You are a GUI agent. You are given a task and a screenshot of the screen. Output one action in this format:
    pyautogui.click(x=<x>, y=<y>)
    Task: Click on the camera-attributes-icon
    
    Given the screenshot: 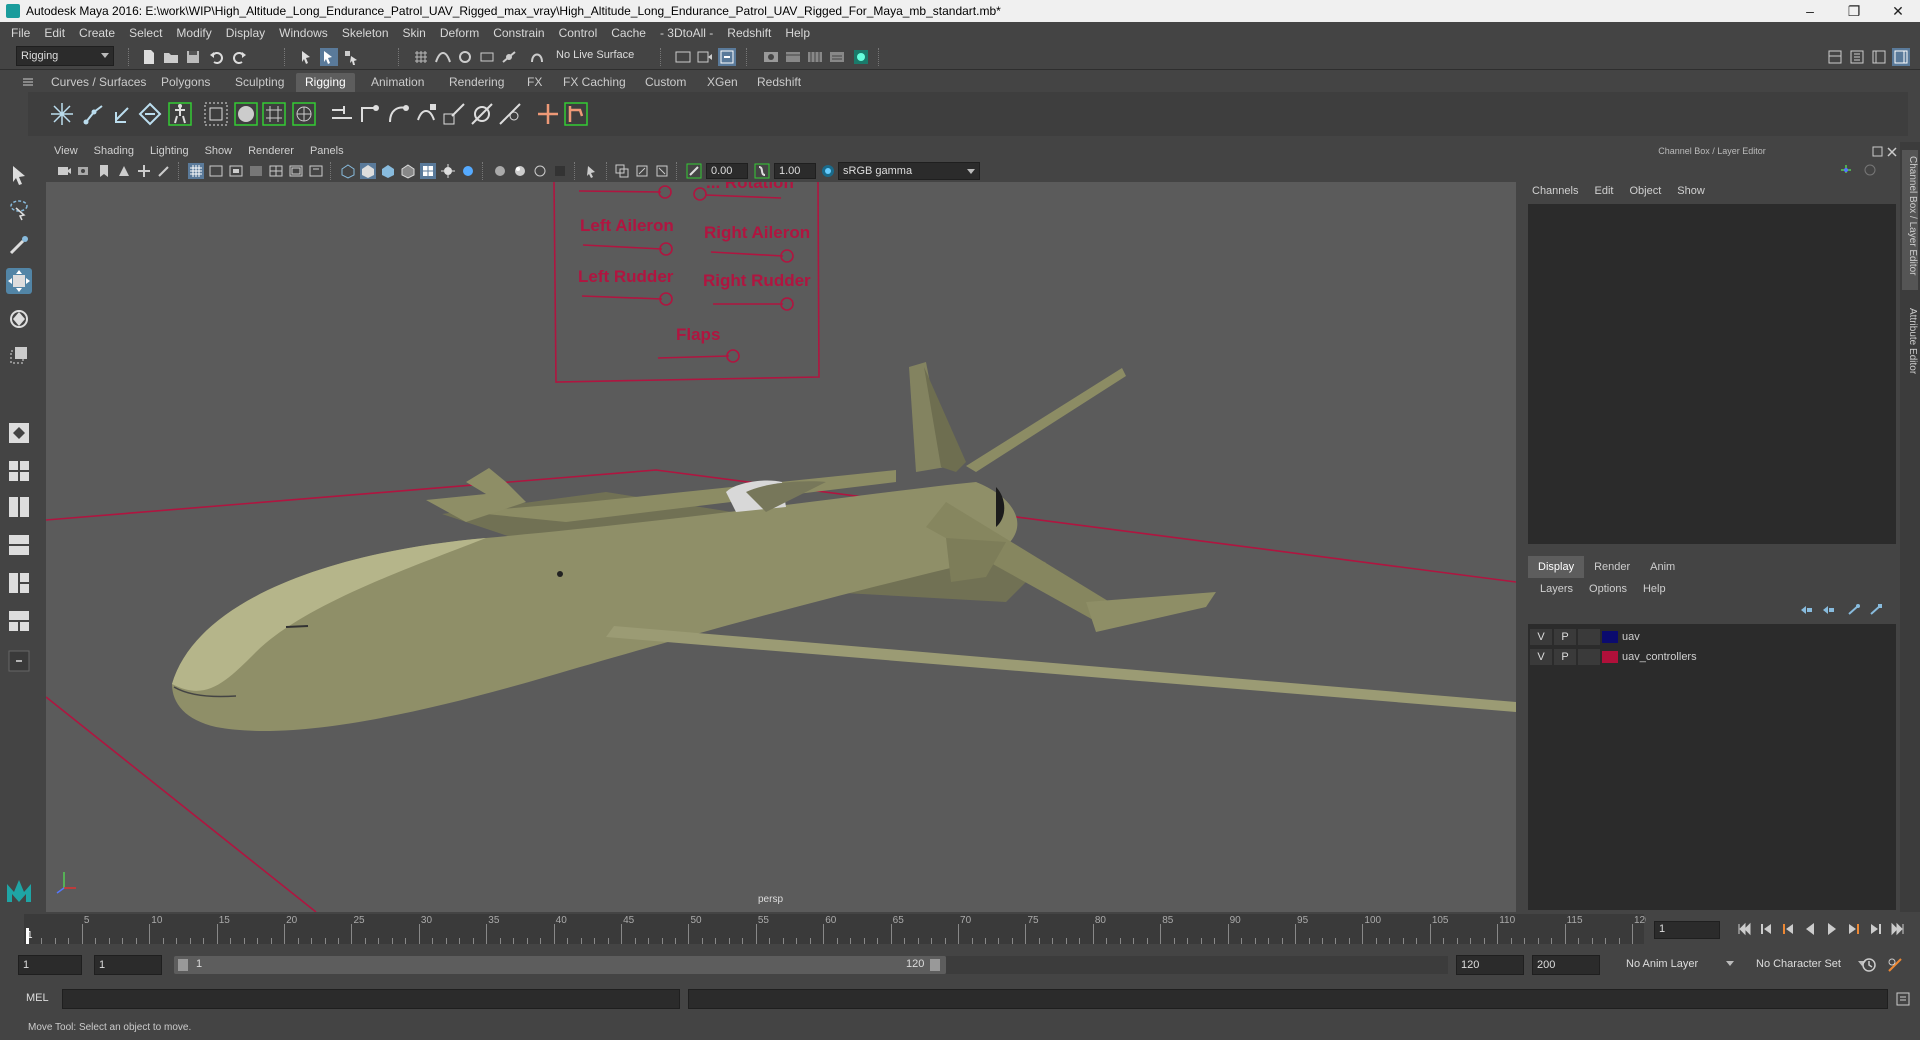 What is the action you would take?
    pyautogui.click(x=84, y=171)
    